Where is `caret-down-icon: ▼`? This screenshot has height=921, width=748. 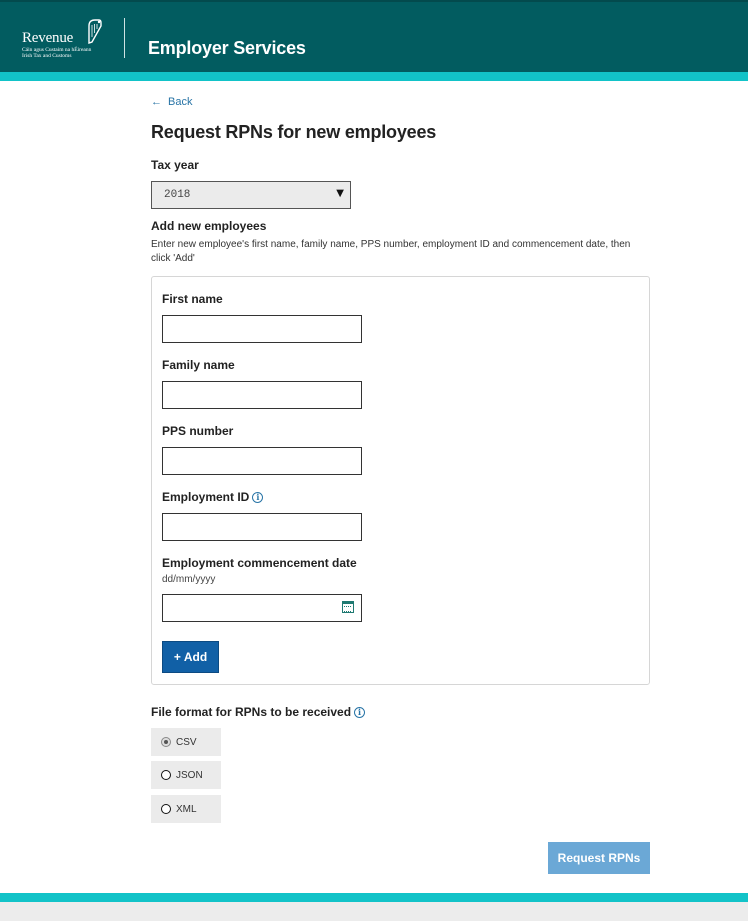
caret-down-icon: ▼ is located at coordinates (340, 193).